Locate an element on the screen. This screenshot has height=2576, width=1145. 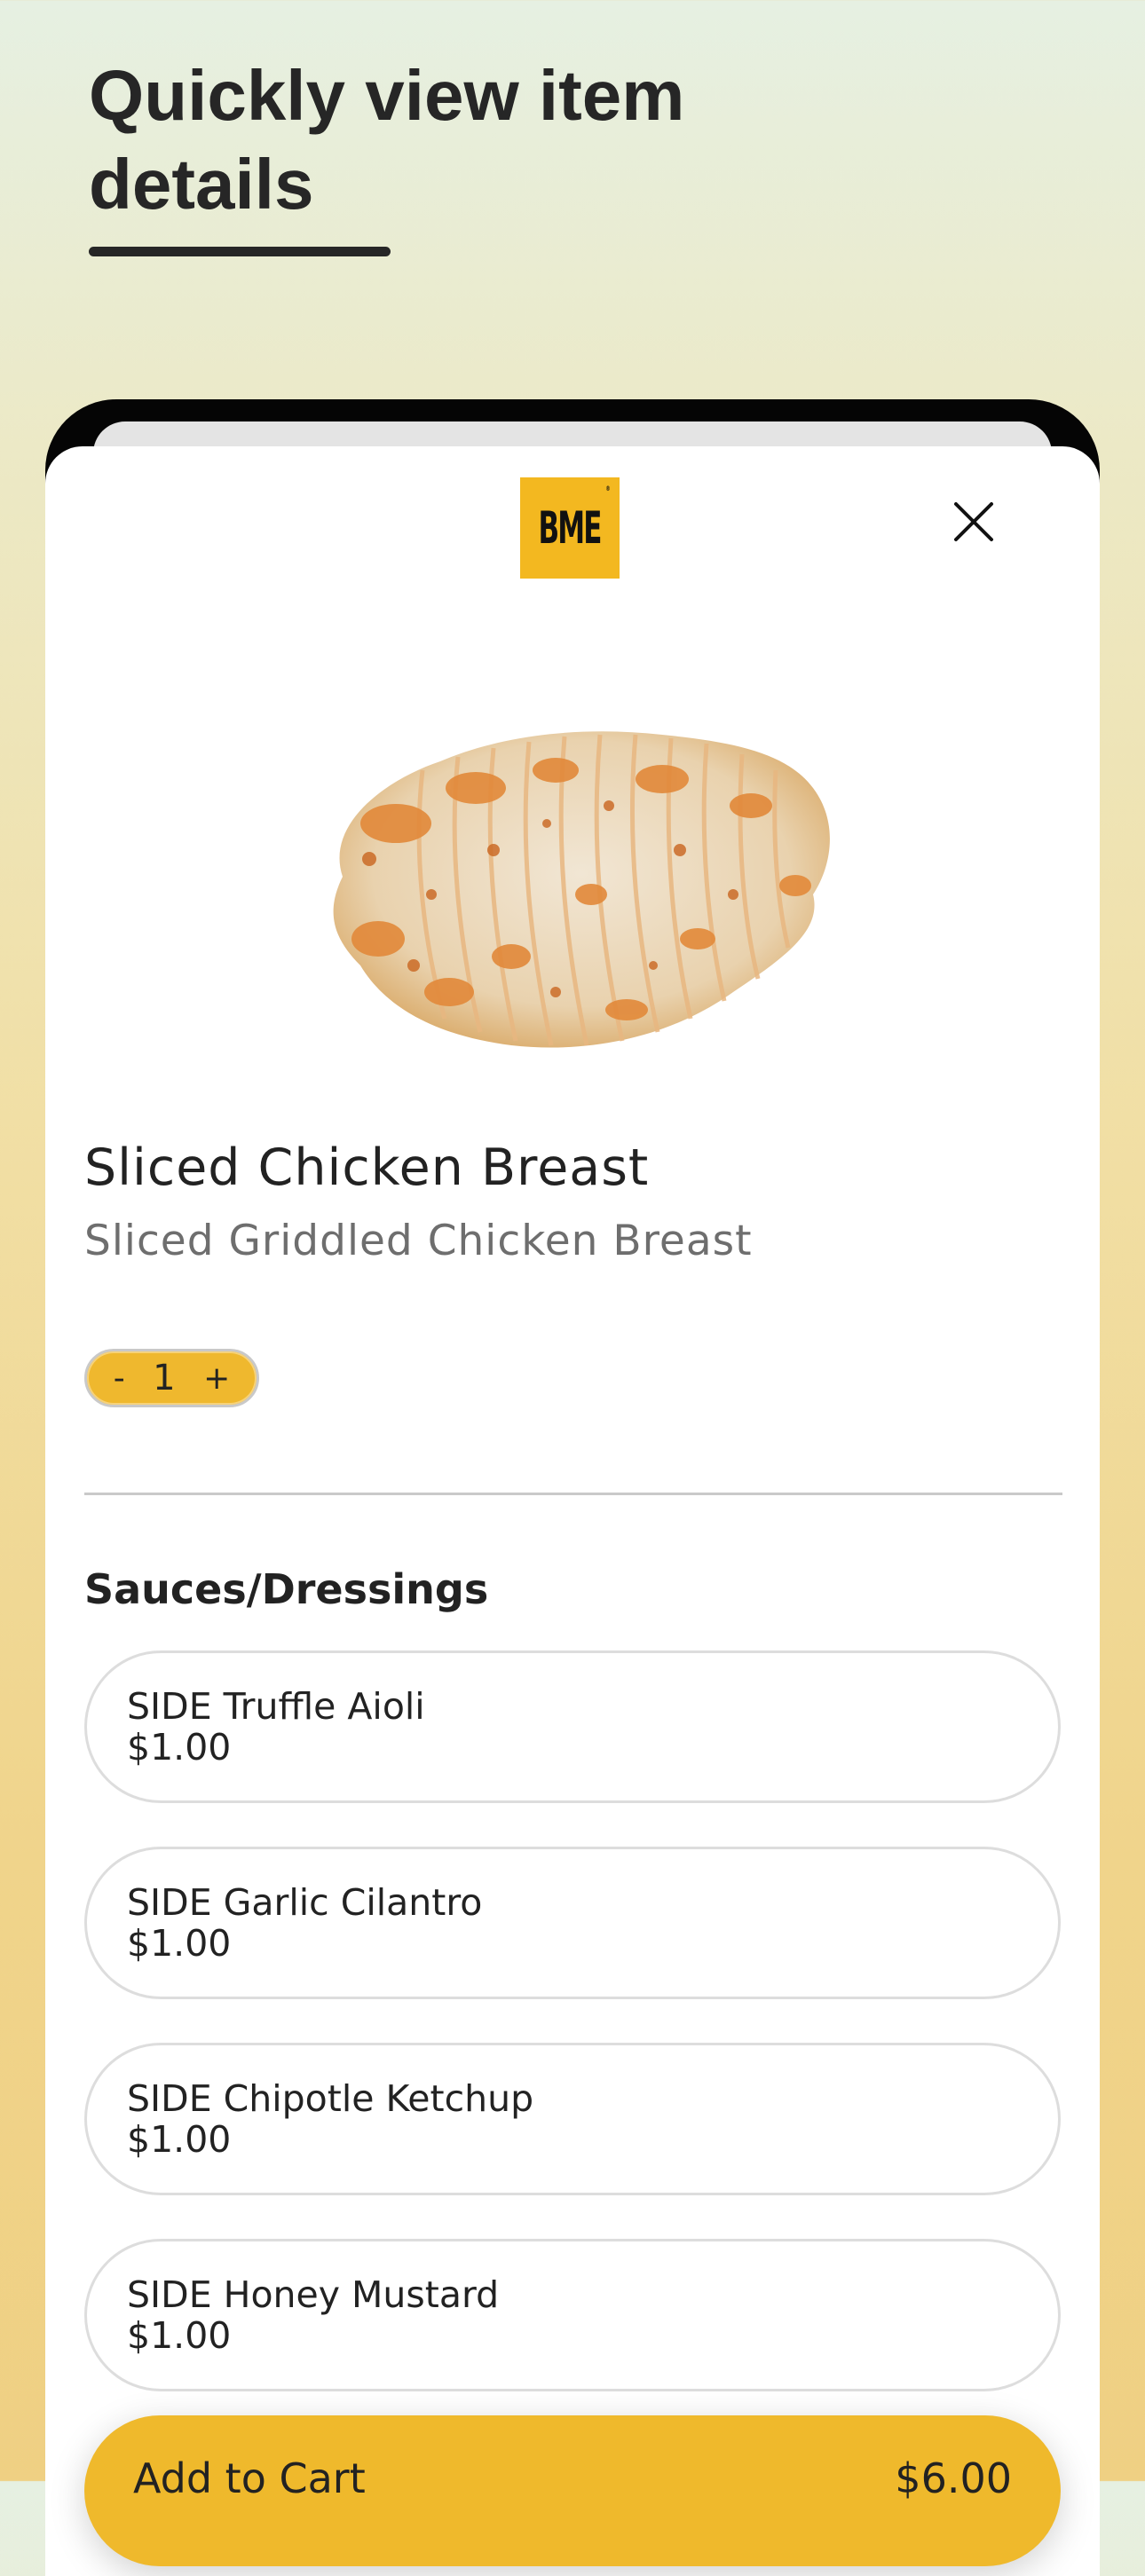
close-button is located at coordinates (973, 521).